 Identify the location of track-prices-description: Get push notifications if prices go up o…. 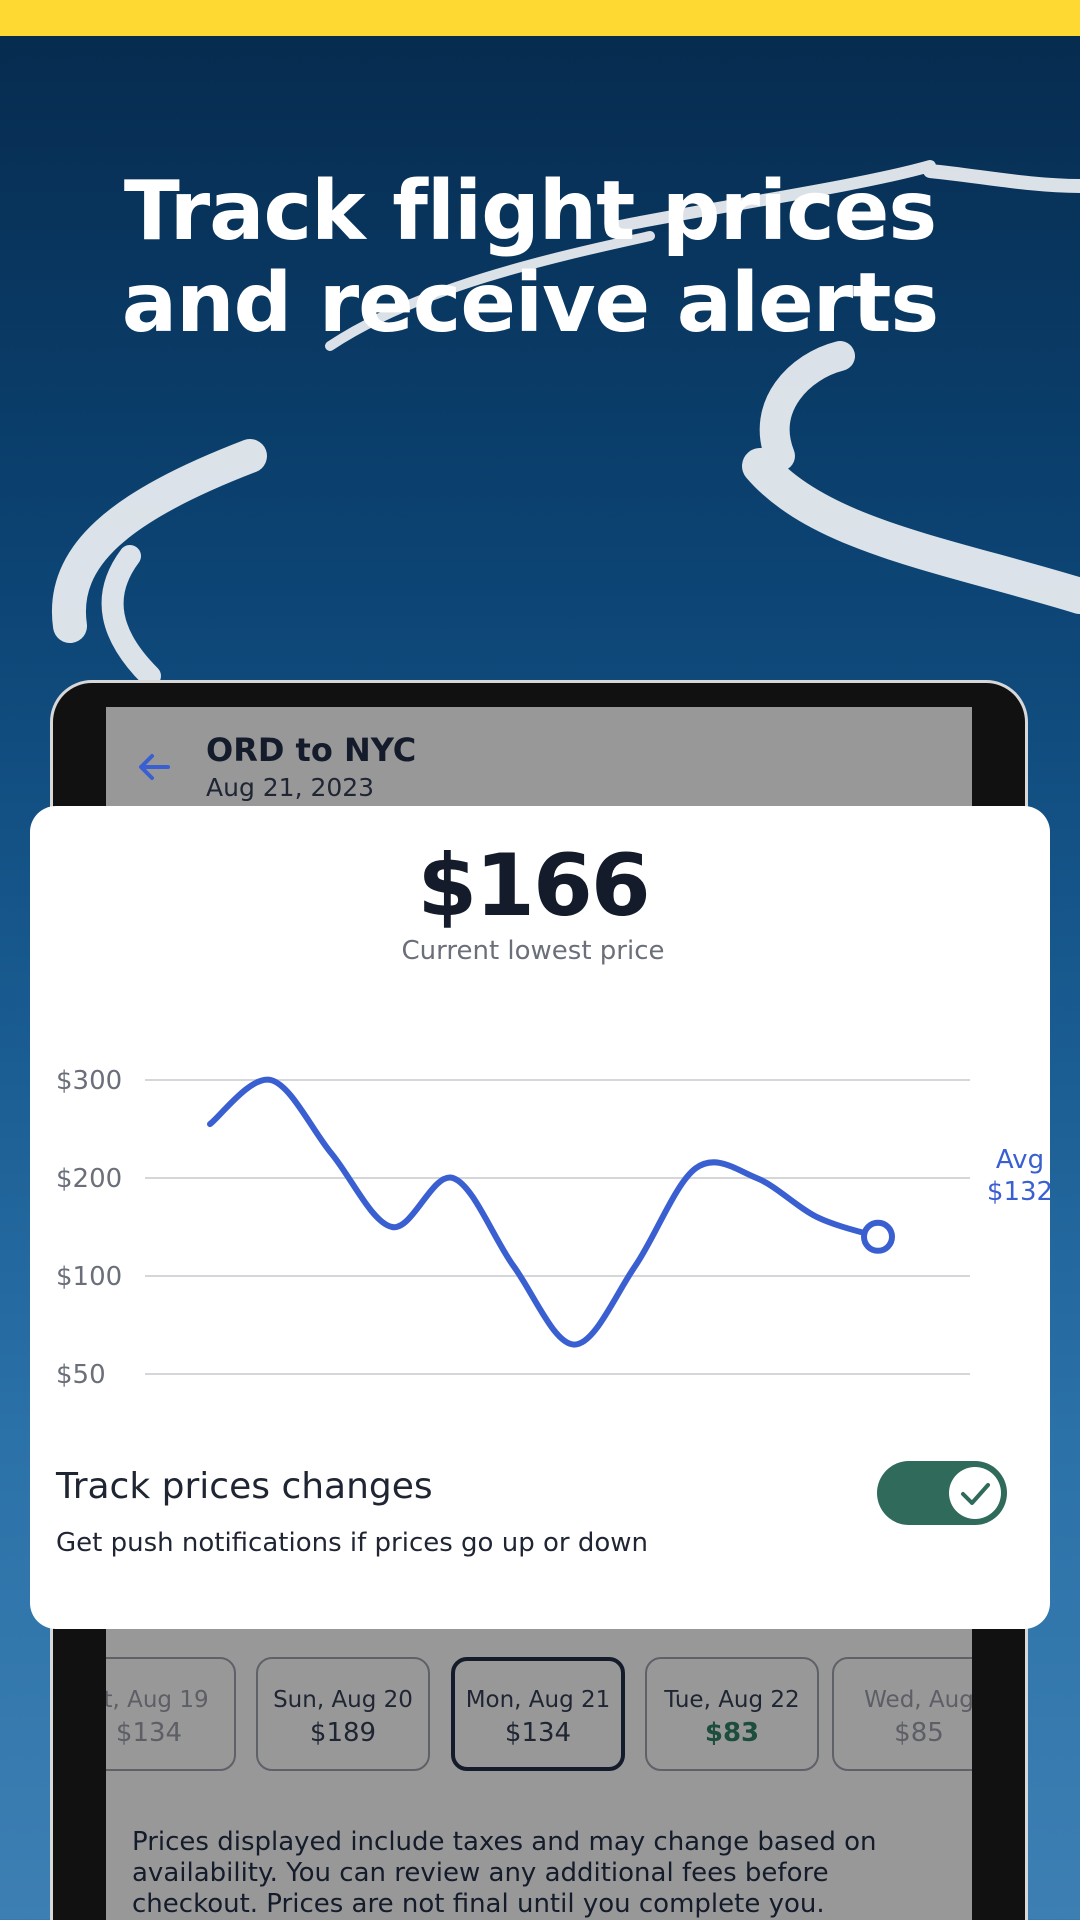
(352, 1543).